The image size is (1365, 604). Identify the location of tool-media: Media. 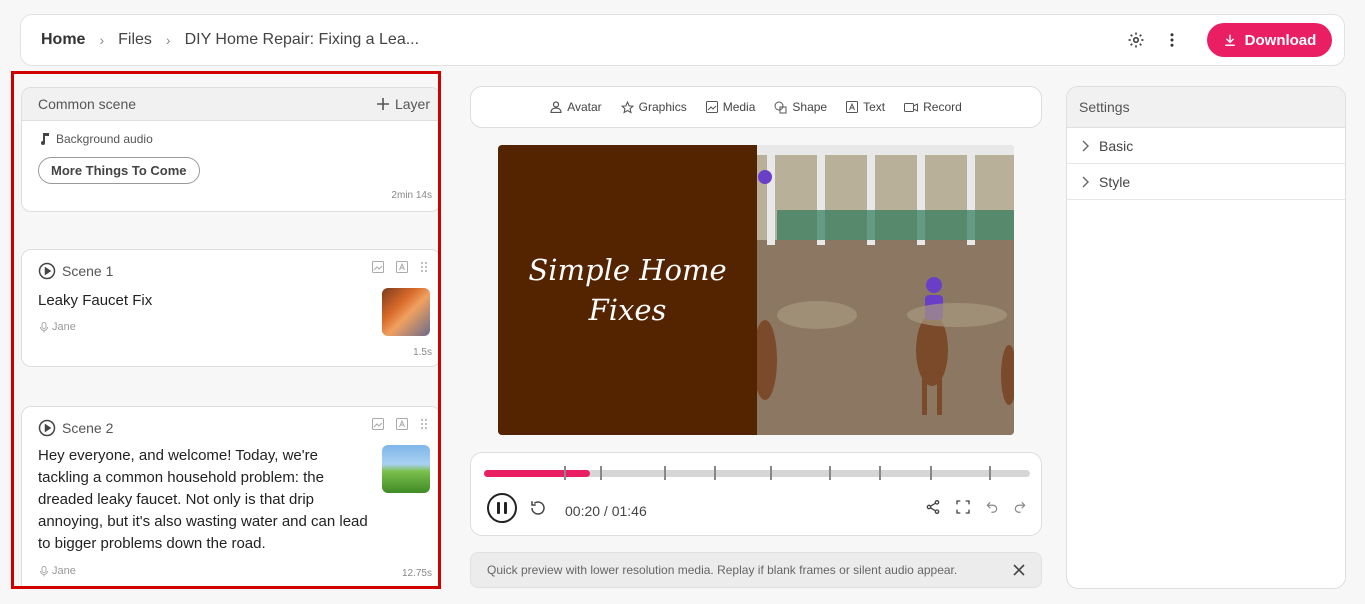
(730, 107).